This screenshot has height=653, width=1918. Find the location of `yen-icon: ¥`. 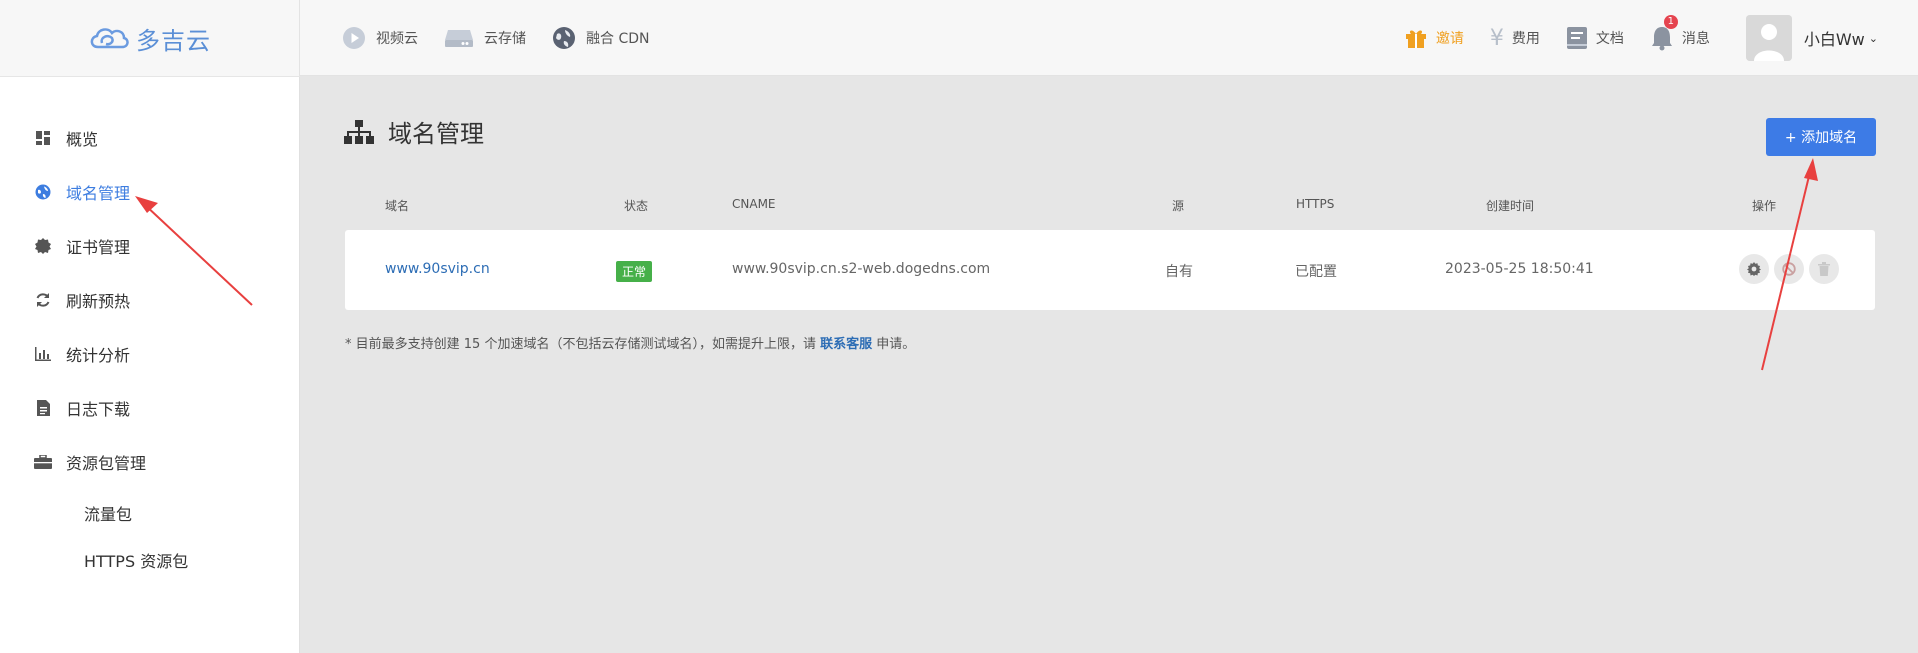

yen-icon: ¥ is located at coordinates (1496, 38).